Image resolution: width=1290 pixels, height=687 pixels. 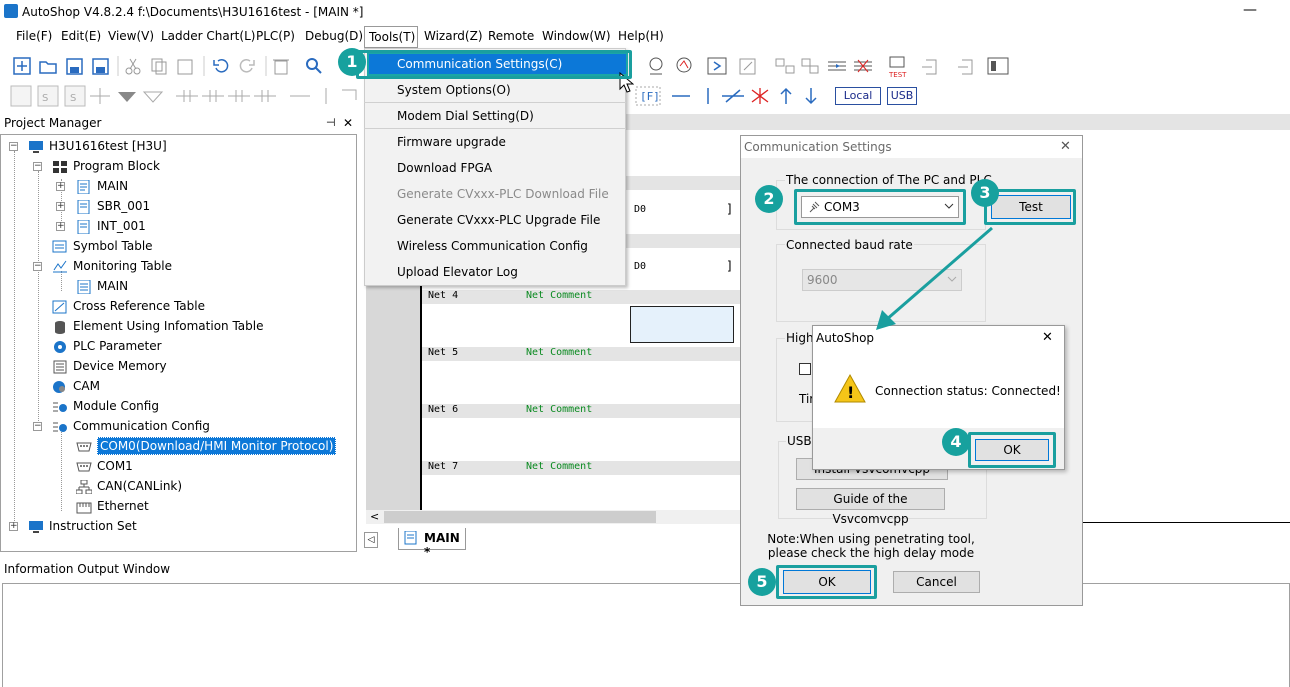 I want to click on expand-main-toggle: +, so click(x=60, y=186).